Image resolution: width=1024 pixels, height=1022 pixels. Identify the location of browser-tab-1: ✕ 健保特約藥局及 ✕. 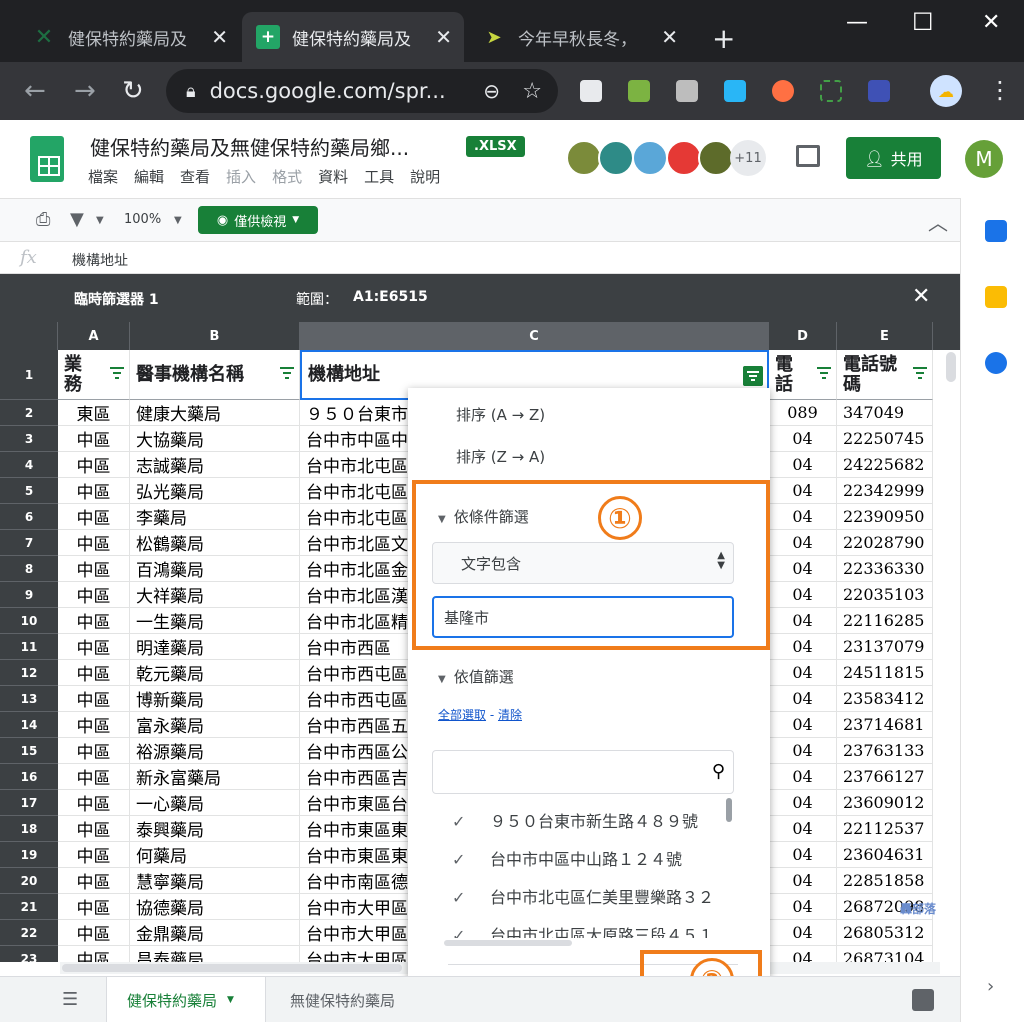
(129, 37).